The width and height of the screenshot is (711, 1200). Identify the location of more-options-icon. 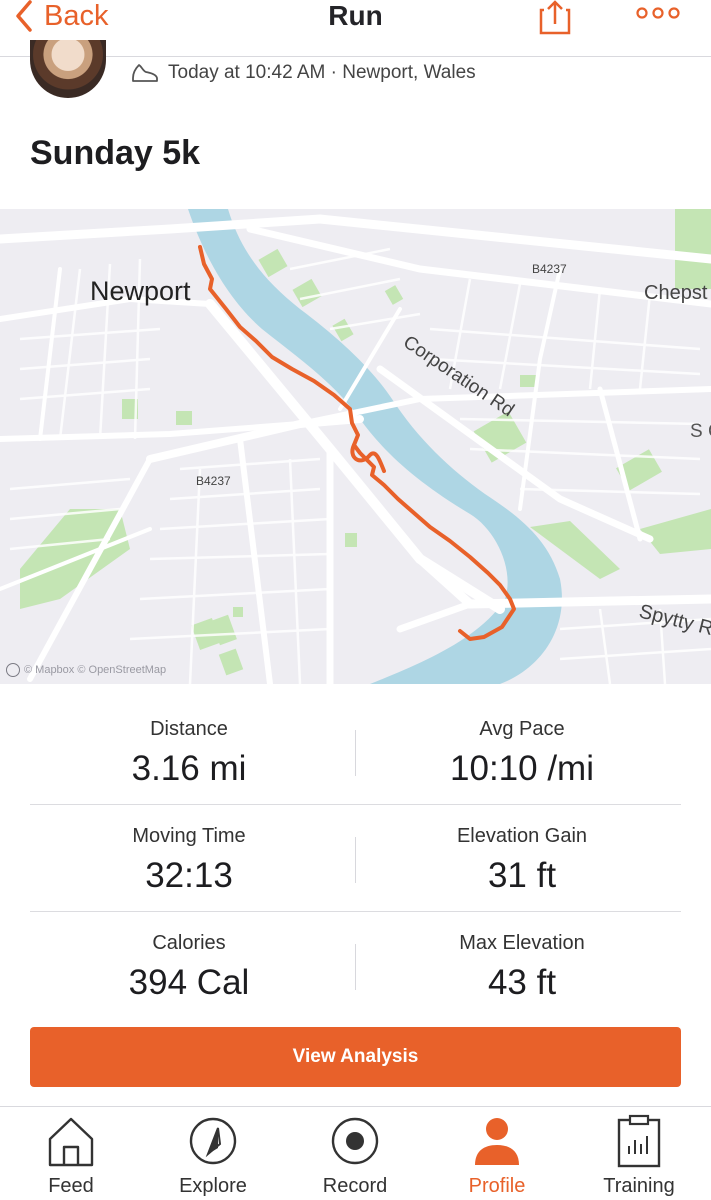
(658, 13).